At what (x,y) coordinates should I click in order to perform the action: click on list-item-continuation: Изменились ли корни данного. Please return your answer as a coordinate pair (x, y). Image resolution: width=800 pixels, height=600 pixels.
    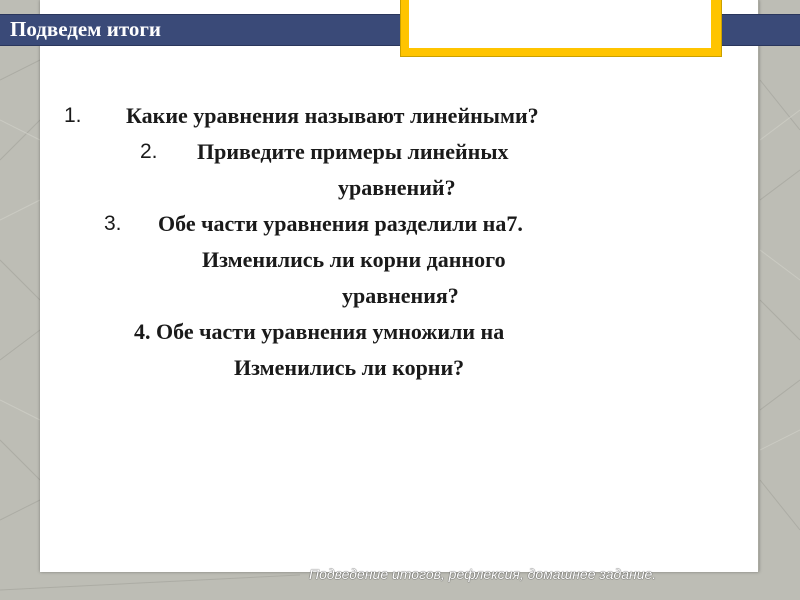
    Looking at the image, I should click on (380, 260).